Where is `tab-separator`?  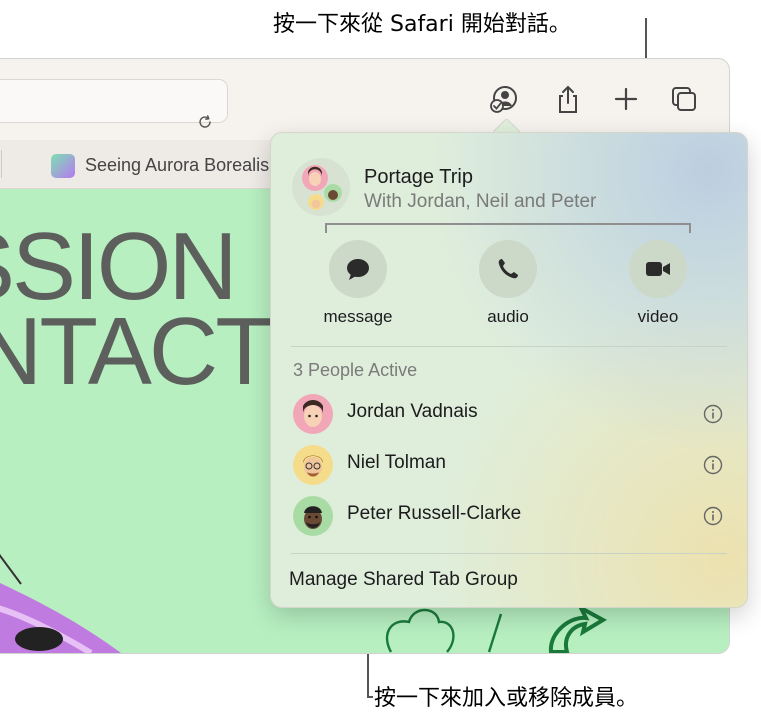 tab-separator is located at coordinates (1, 164).